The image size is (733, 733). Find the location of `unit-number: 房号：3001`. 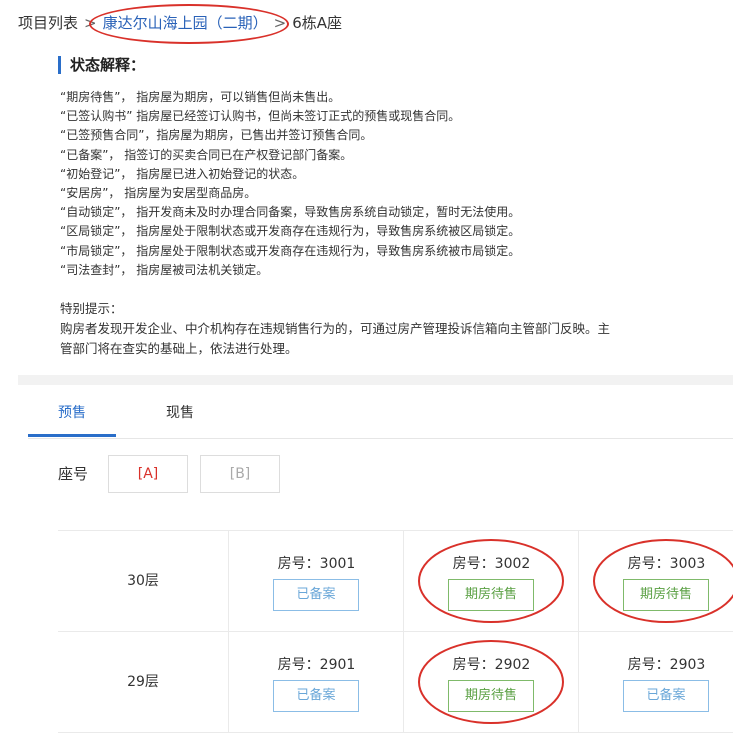

unit-number: 房号：3001 is located at coordinates (316, 564).